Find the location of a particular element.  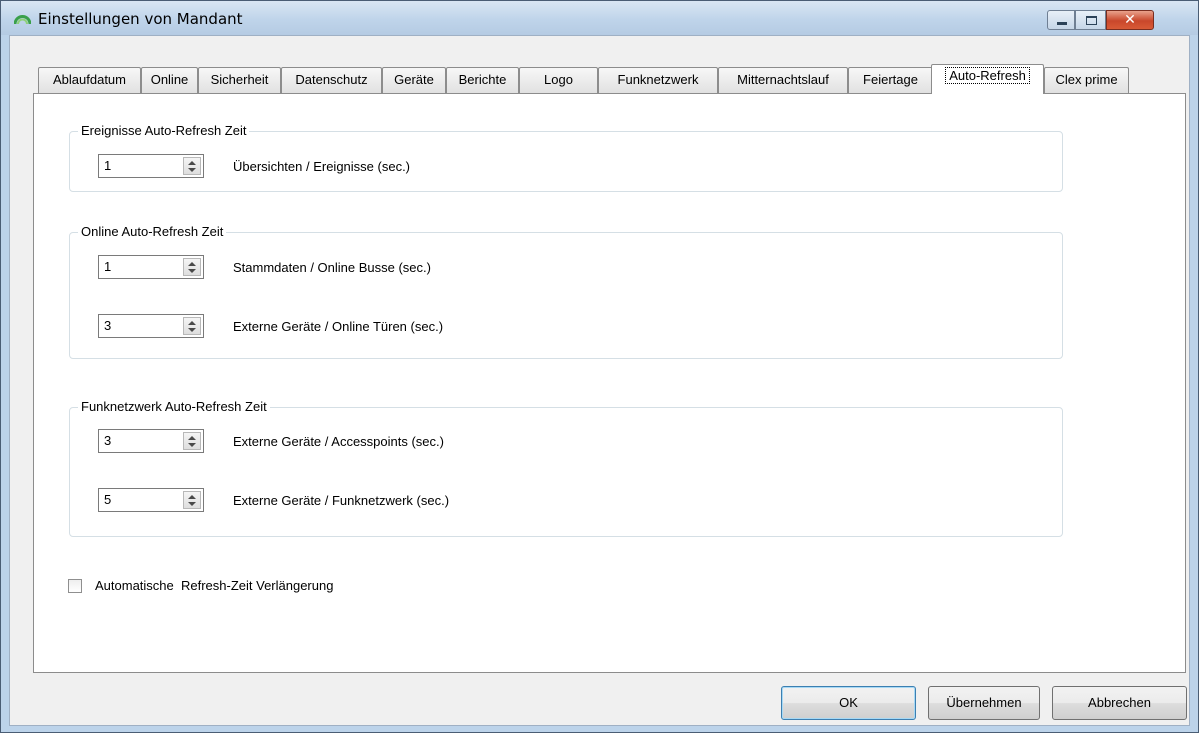

tab-label: Datenschutz is located at coordinates (331, 79).